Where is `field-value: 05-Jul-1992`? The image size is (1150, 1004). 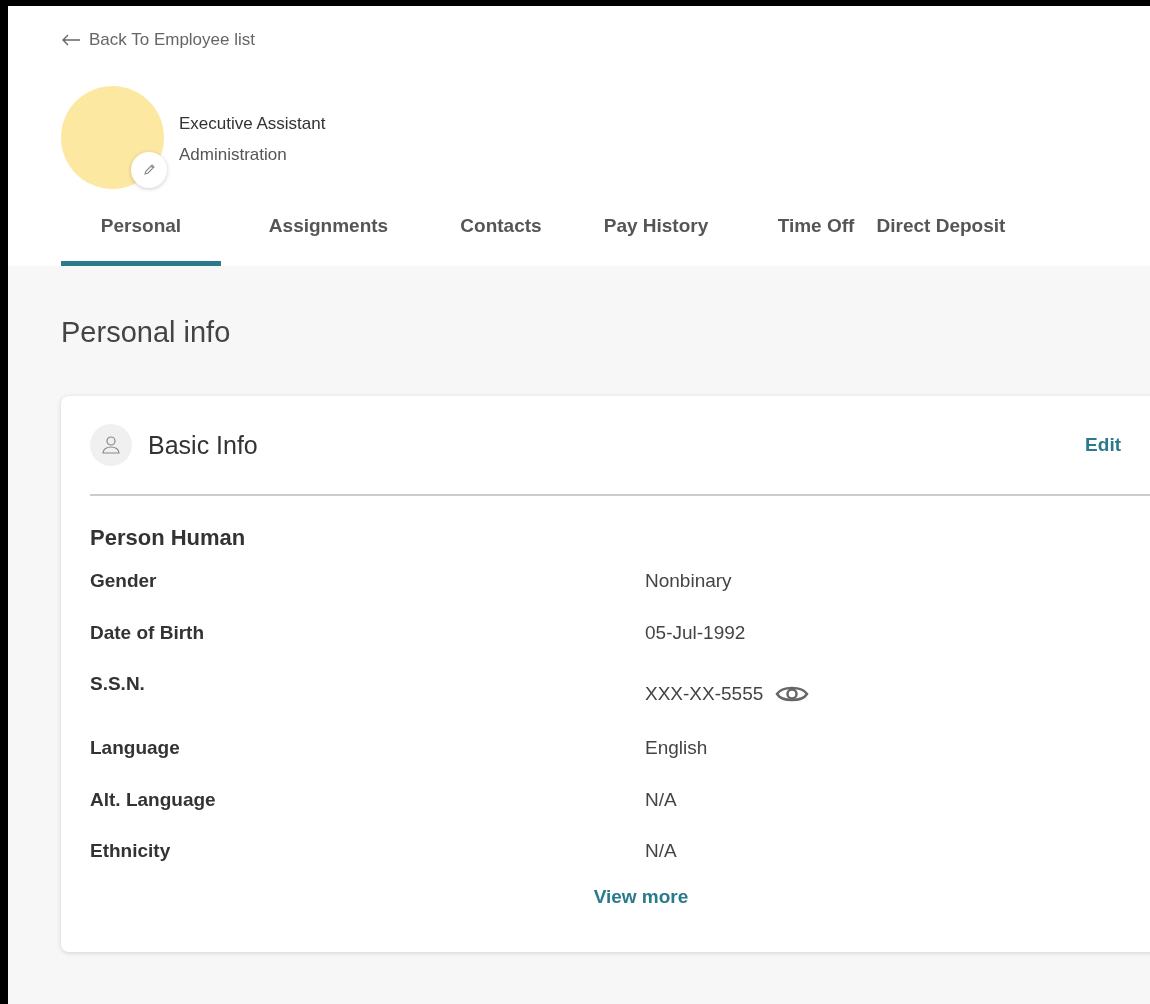 field-value: 05-Jul-1992 is located at coordinates (695, 632).